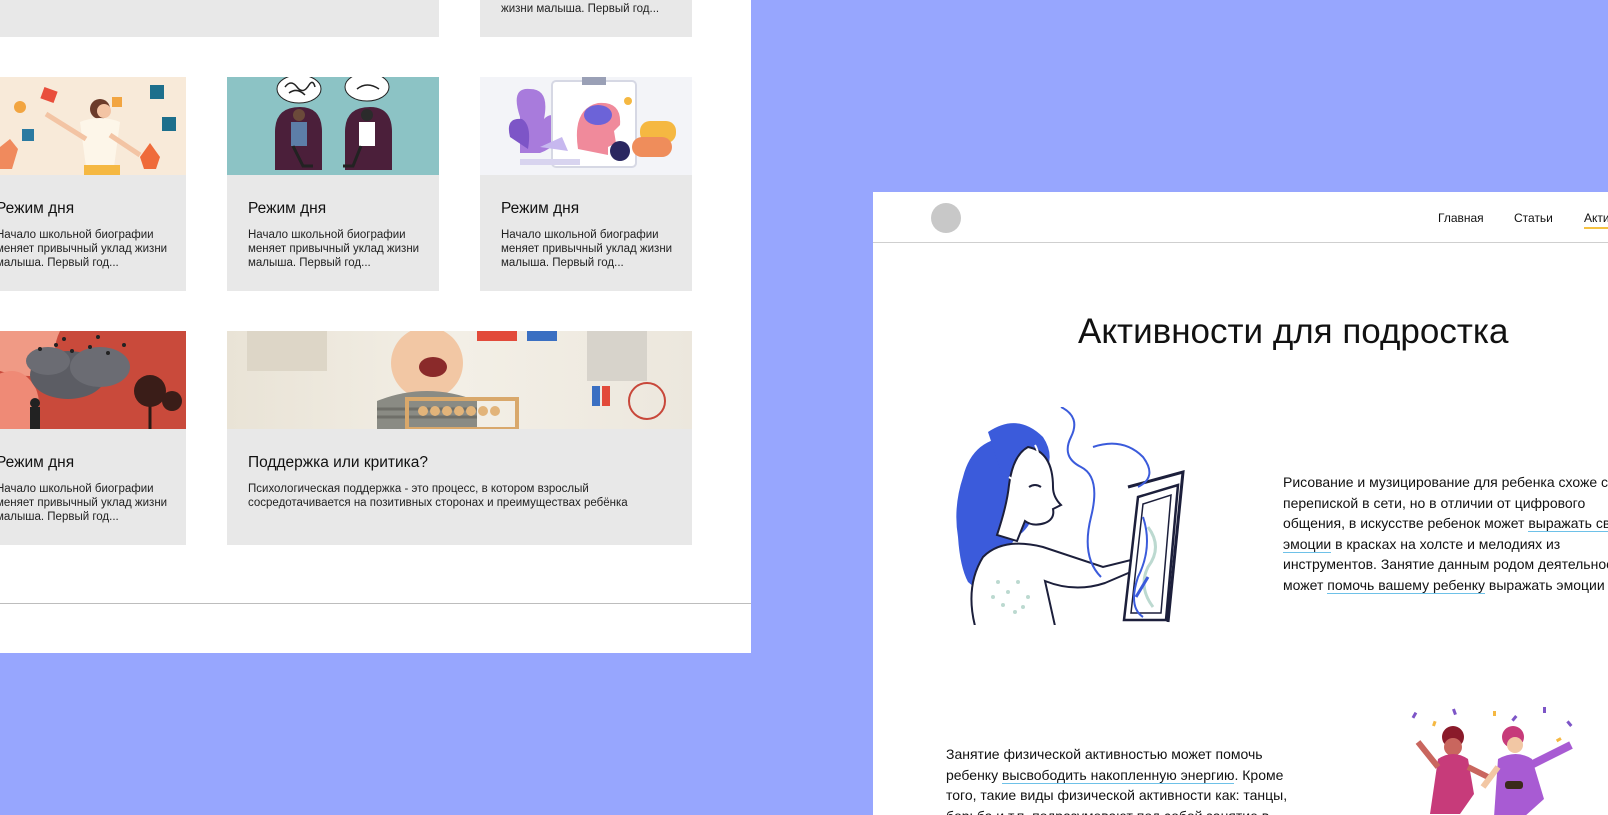 This screenshot has height=815, width=1608. What do you see at coordinates (1240, 217) in the screenshot?
I see `site-header: Главная Статьи Акти` at bounding box center [1240, 217].